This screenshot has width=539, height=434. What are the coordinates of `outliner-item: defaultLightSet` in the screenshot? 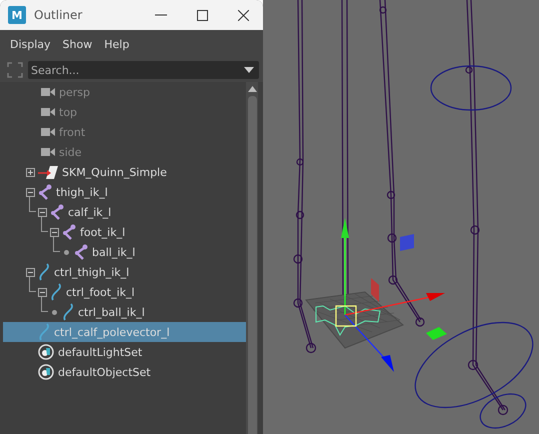 It's located at (100, 352).